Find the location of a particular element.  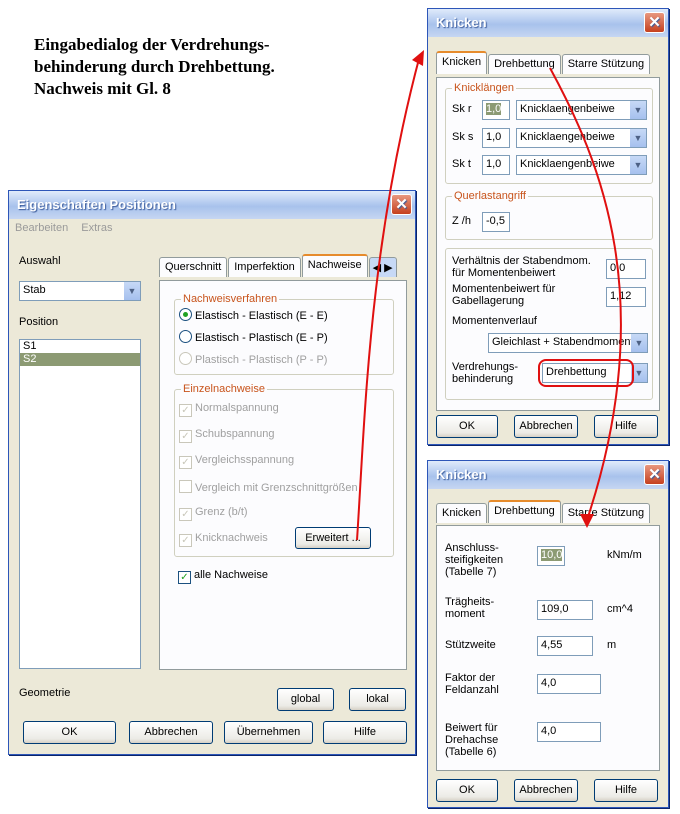

menu-bearbeiten: Bearbeiten is located at coordinates (41, 228).